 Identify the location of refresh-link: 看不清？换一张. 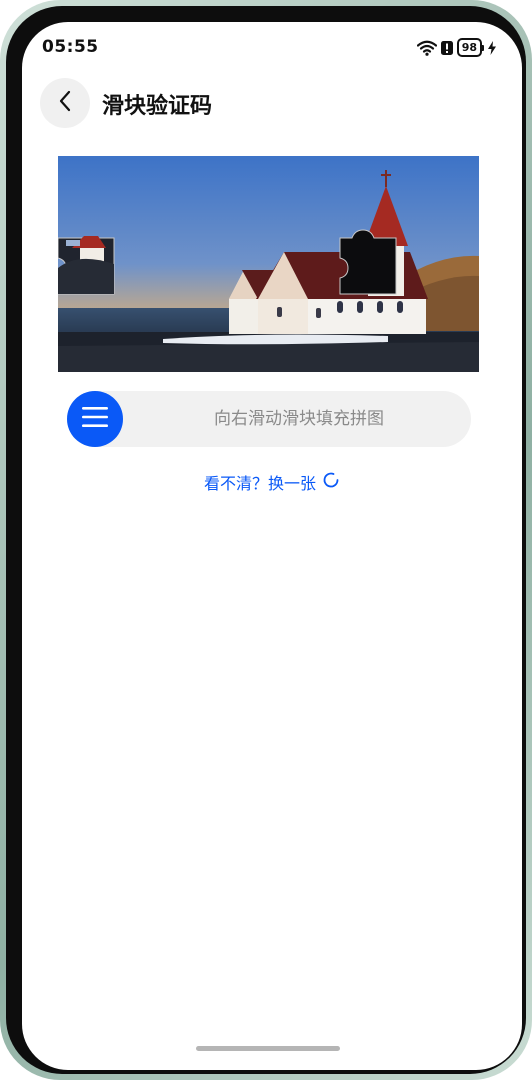
(272, 482).